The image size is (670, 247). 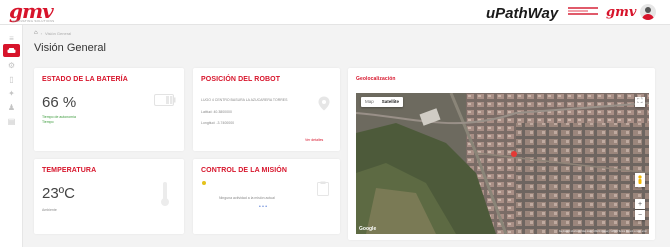 What do you see at coordinates (218, 123) in the screenshot?
I see `position-longitude: Longitud: -3.7400000` at bounding box center [218, 123].